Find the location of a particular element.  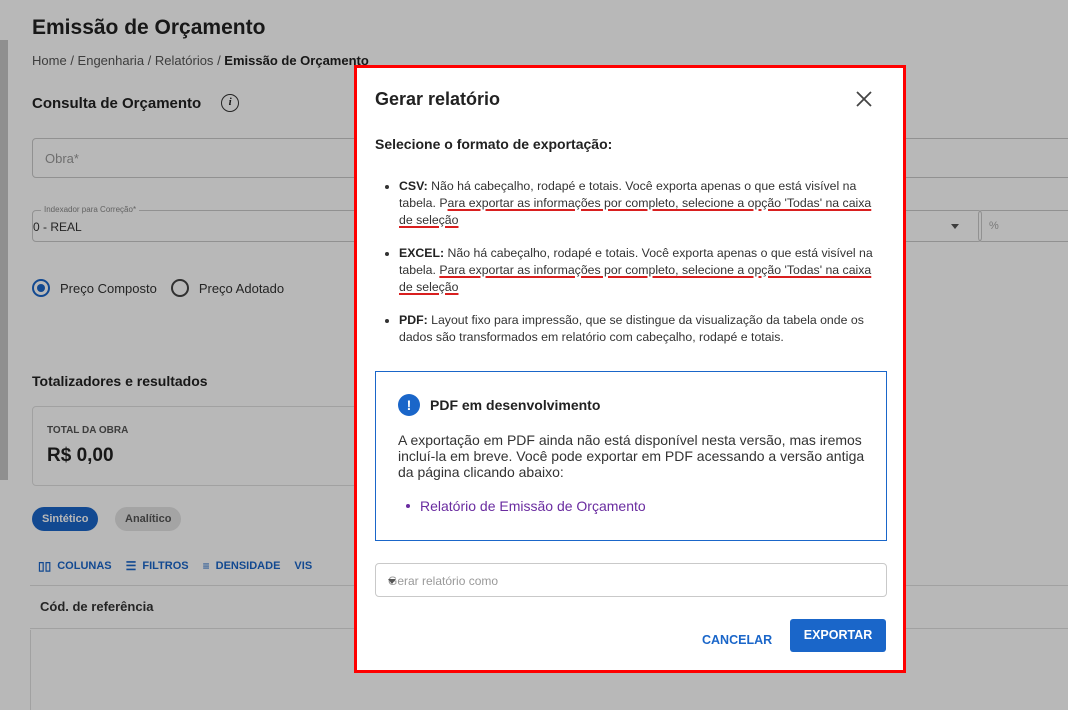

chevron-down-icon is located at coordinates (392, 581).